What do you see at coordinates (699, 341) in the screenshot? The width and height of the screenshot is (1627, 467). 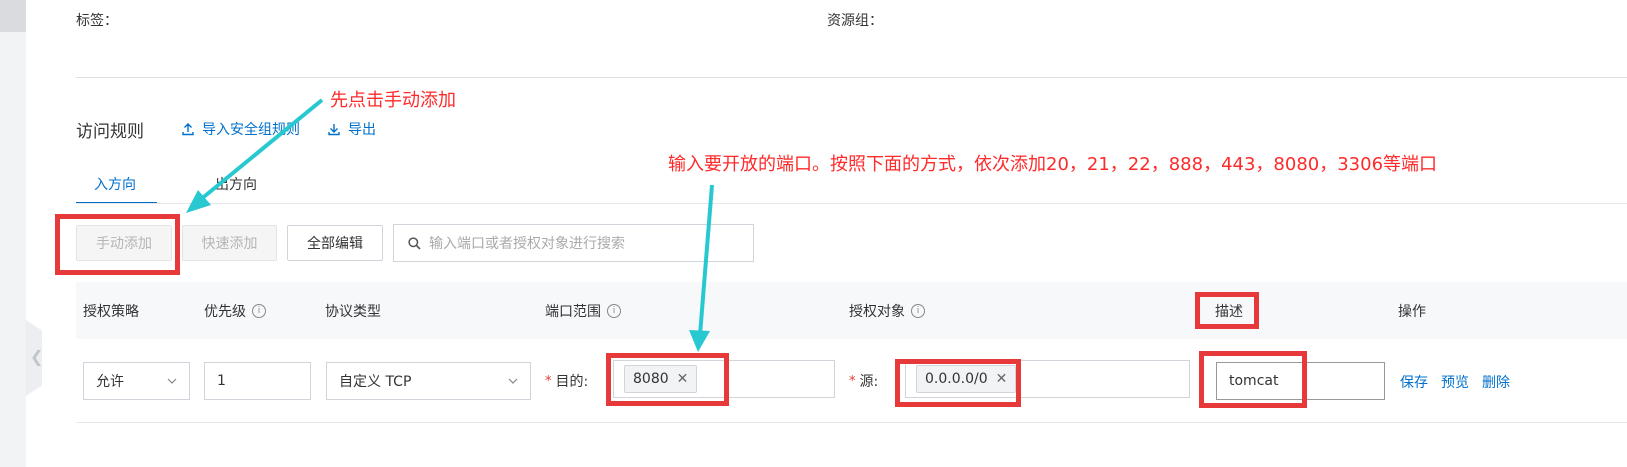 I see `arrow-head-icon` at bounding box center [699, 341].